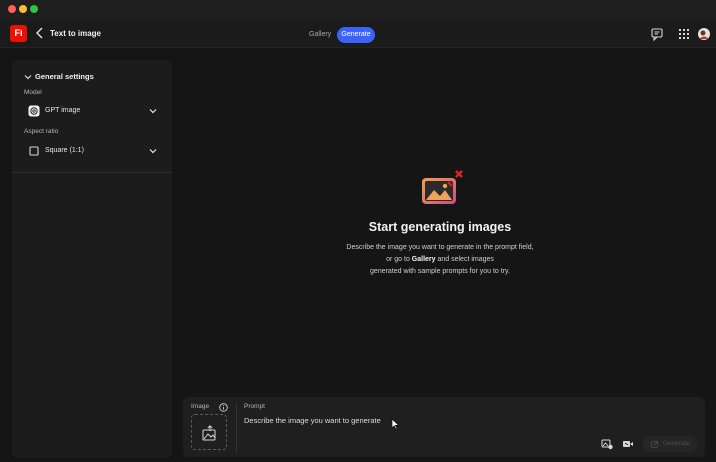 Image resolution: width=716 pixels, height=462 pixels. I want to click on general-settings-toggle: General settings, so click(59, 76).